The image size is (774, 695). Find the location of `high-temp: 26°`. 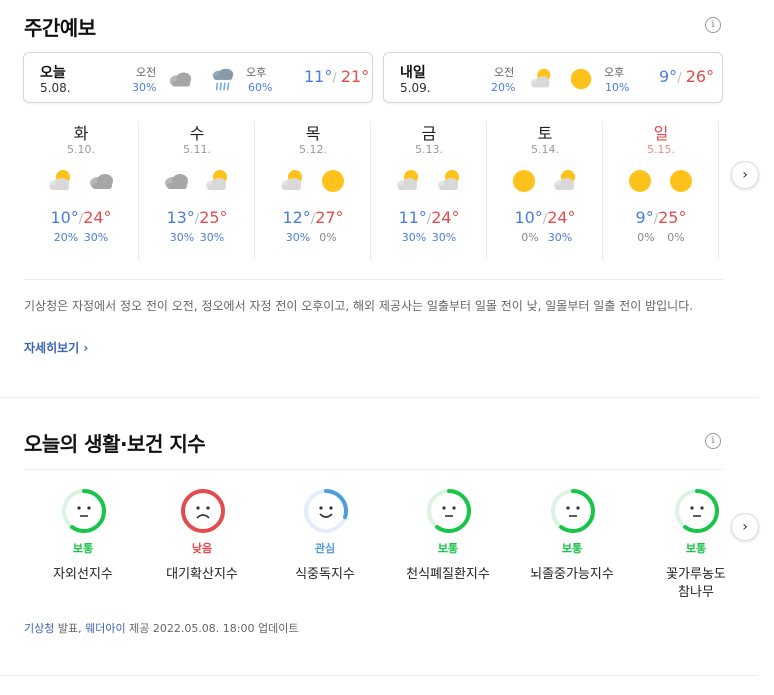

high-temp: 26° is located at coordinates (700, 76).